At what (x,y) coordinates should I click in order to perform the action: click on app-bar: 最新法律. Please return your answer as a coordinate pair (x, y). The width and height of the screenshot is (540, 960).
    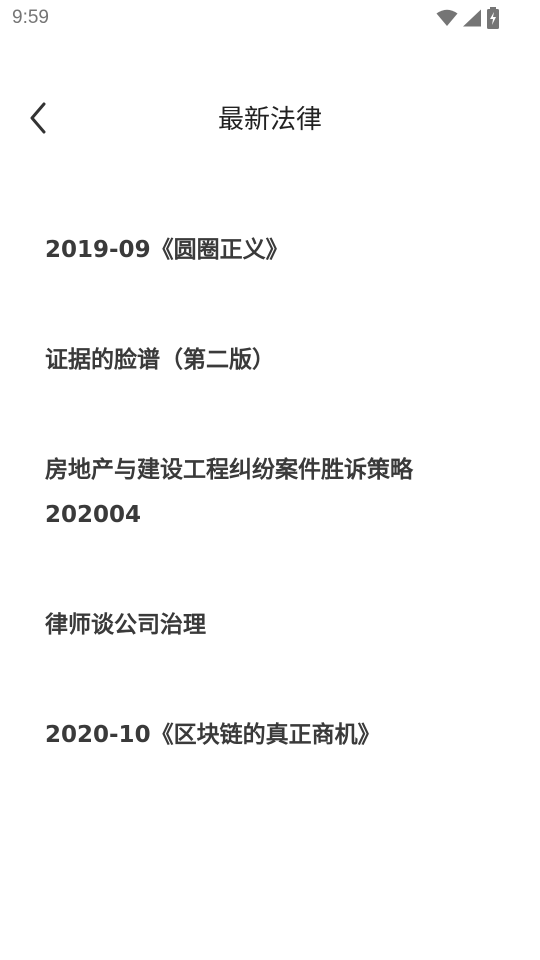
    Looking at the image, I should click on (270, 120).